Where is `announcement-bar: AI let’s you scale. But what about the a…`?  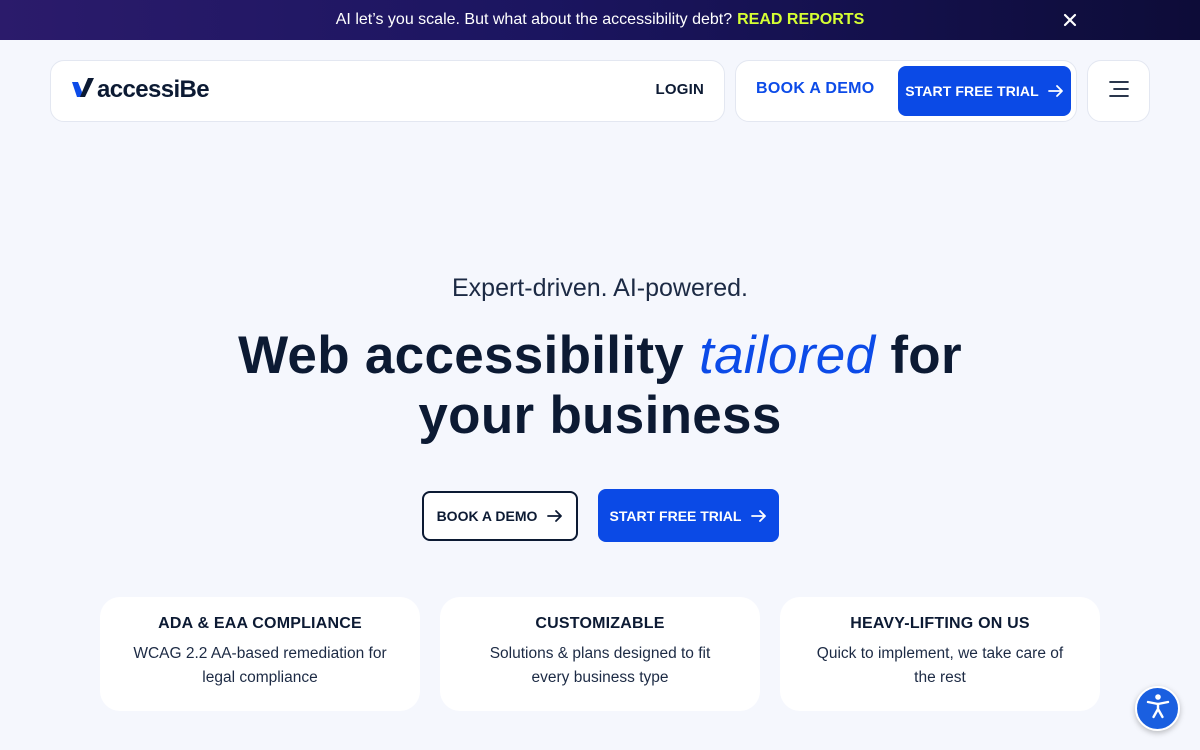
announcement-bar: AI let’s you scale. But what about the a… is located at coordinates (600, 20).